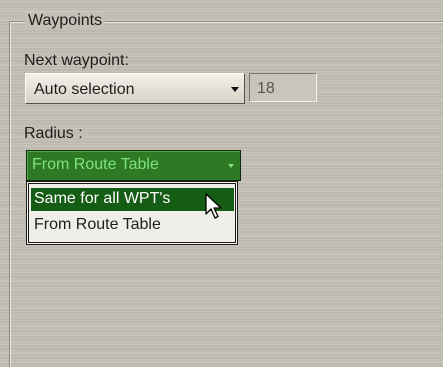 Image resolution: width=443 pixels, height=367 pixels. I want to click on radius-option-same-for-all: Same for all WPT's, so click(132, 199).